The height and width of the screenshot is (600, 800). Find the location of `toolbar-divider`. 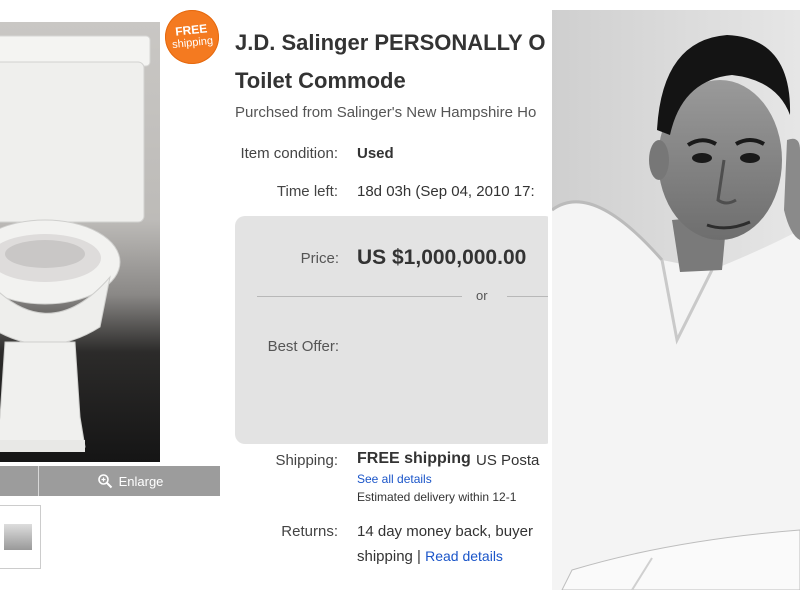

toolbar-divider is located at coordinates (38, 481).